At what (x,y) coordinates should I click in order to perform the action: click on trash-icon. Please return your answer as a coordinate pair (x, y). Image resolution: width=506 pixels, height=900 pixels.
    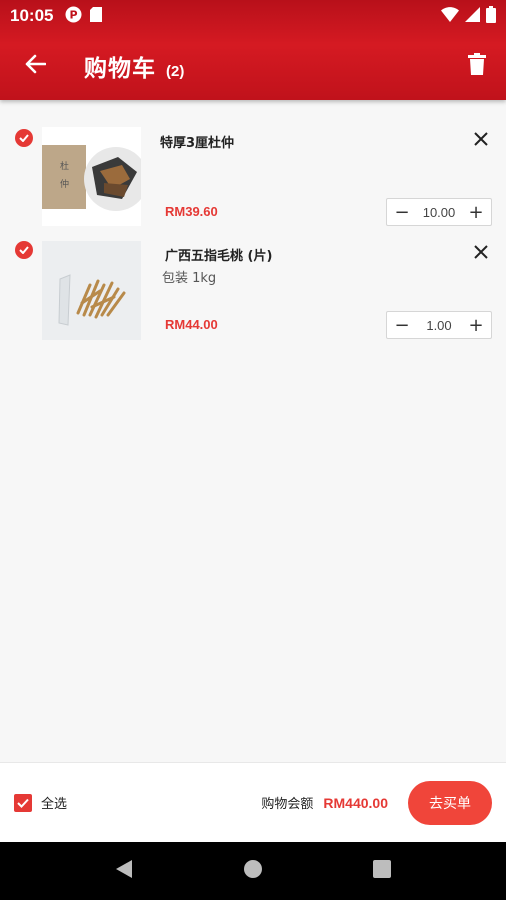
    Looking at the image, I should click on (477, 66).